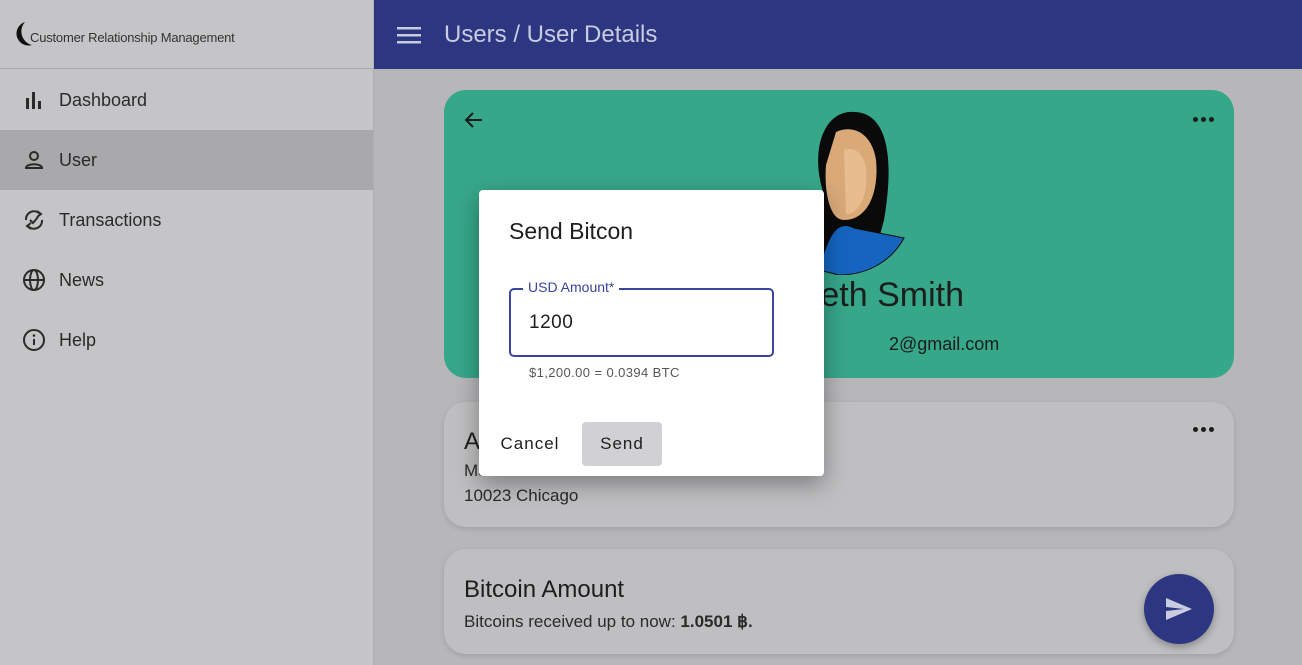 The height and width of the screenshot is (665, 1302). Describe the element at coordinates (110, 219) in the screenshot. I see `sidebar-item-label: Transactions` at that location.